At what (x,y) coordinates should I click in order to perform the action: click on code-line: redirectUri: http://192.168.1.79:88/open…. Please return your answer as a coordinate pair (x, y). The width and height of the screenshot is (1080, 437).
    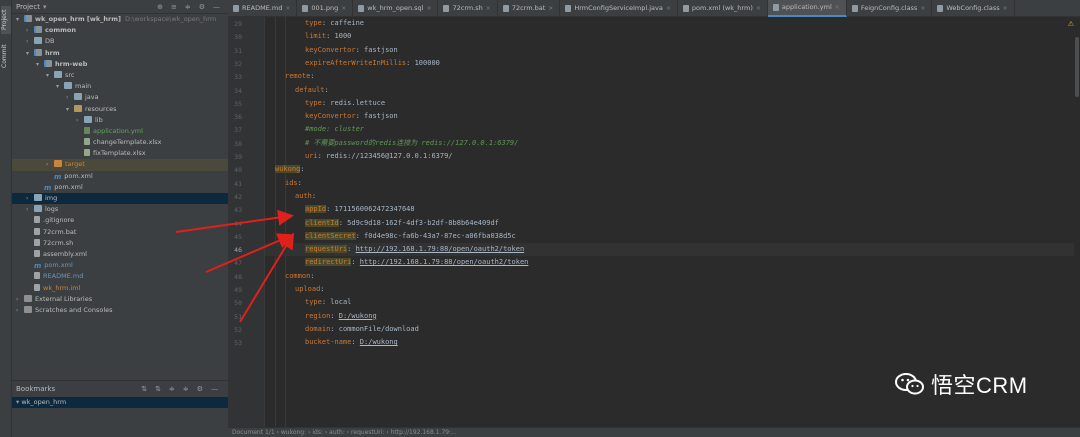
    Looking at the image, I should click on (396, 262).